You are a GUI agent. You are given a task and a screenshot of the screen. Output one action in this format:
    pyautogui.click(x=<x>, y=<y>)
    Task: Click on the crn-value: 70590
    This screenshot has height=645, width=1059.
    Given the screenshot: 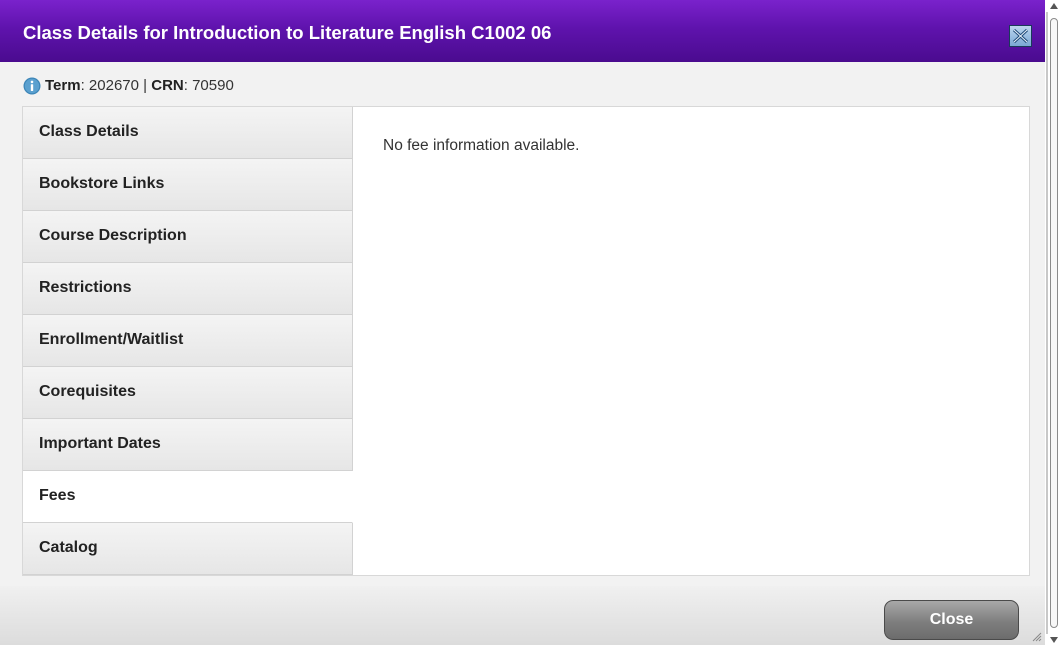 What is the action you would take?
    pyautogui.click(x=213, y=85)
    